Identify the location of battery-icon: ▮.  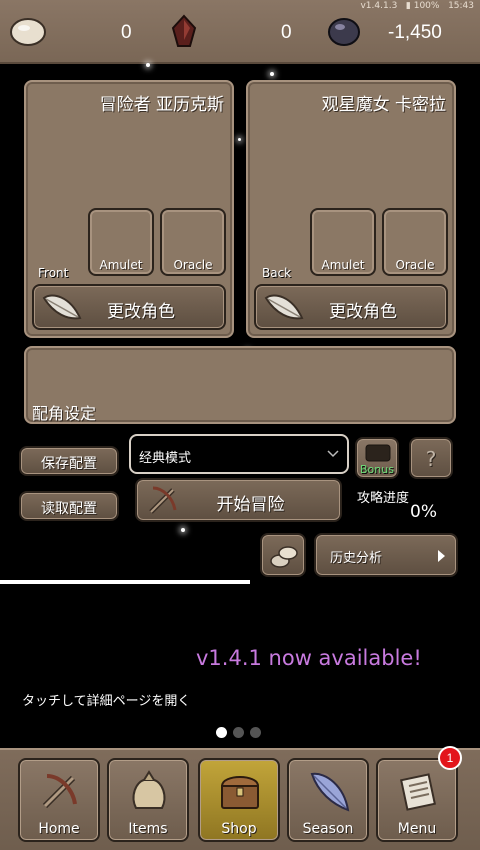
(408, 6).